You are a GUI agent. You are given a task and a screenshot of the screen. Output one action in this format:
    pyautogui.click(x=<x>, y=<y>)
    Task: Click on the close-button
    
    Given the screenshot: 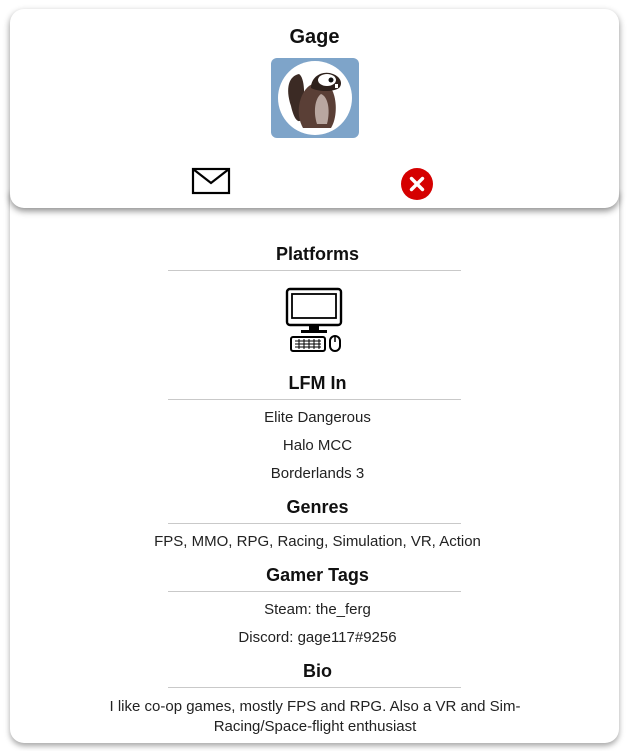 What is the action you would take?
    pyautogui.click(x=417, y=184)
    